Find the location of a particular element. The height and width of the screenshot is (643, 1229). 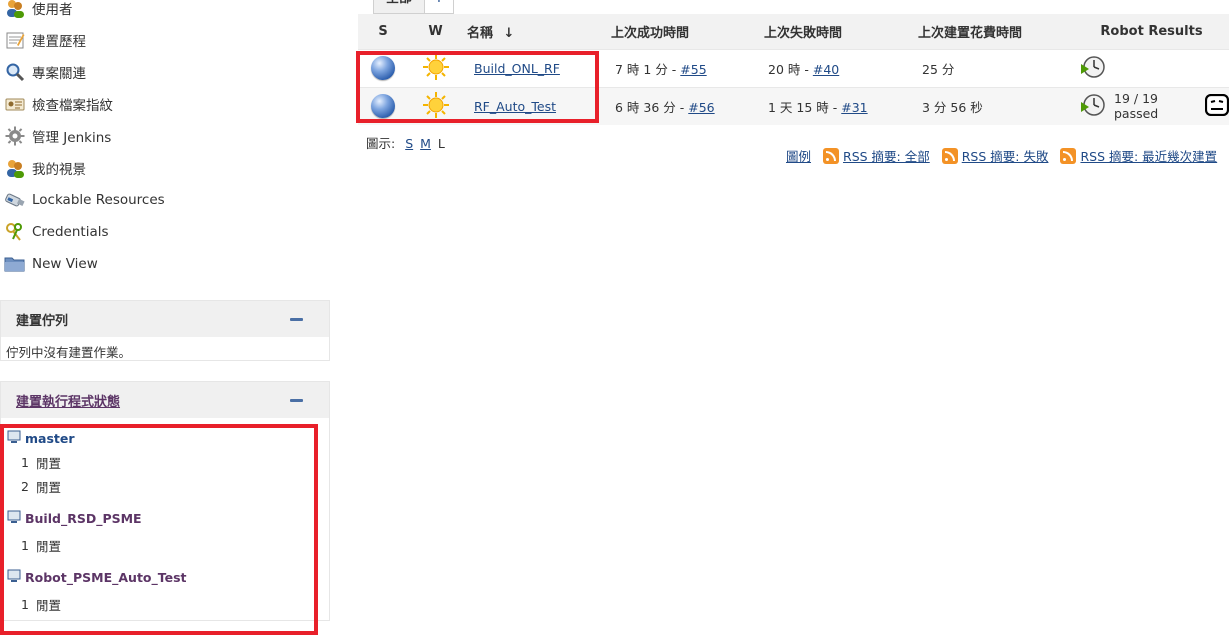

sidebar-item-build-history: 建置歷程 is located at coordinates (165, 40).